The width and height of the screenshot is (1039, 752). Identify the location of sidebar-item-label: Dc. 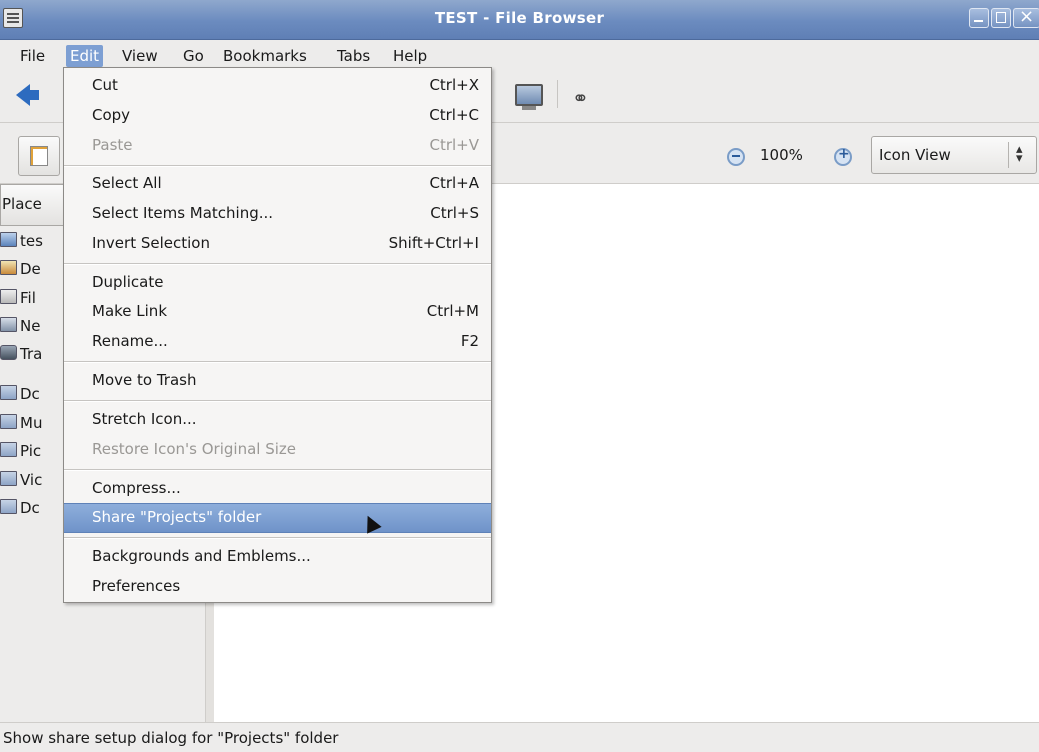
(30, 394).